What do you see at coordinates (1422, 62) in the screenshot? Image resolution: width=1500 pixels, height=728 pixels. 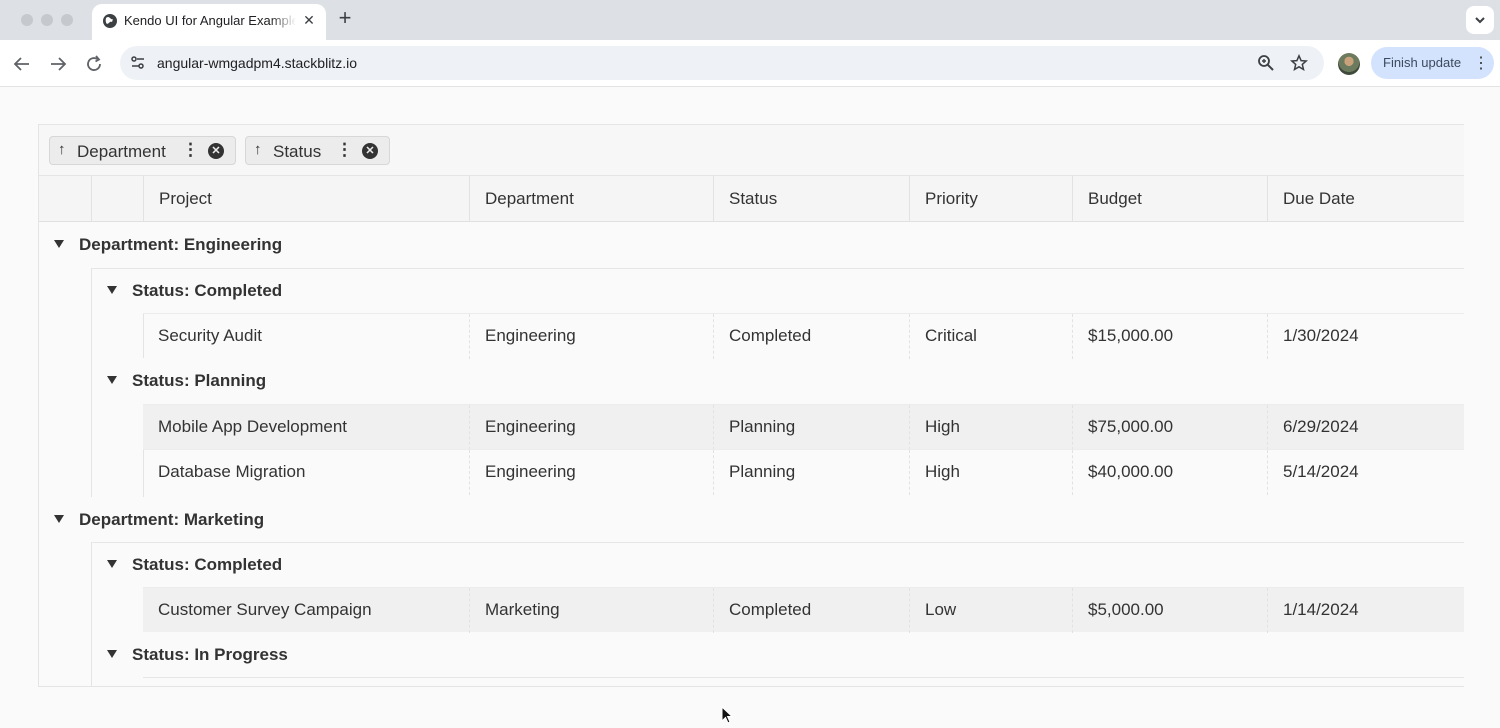 I see `finish-update-label: Finish update` at bounding box center [1422, 62].